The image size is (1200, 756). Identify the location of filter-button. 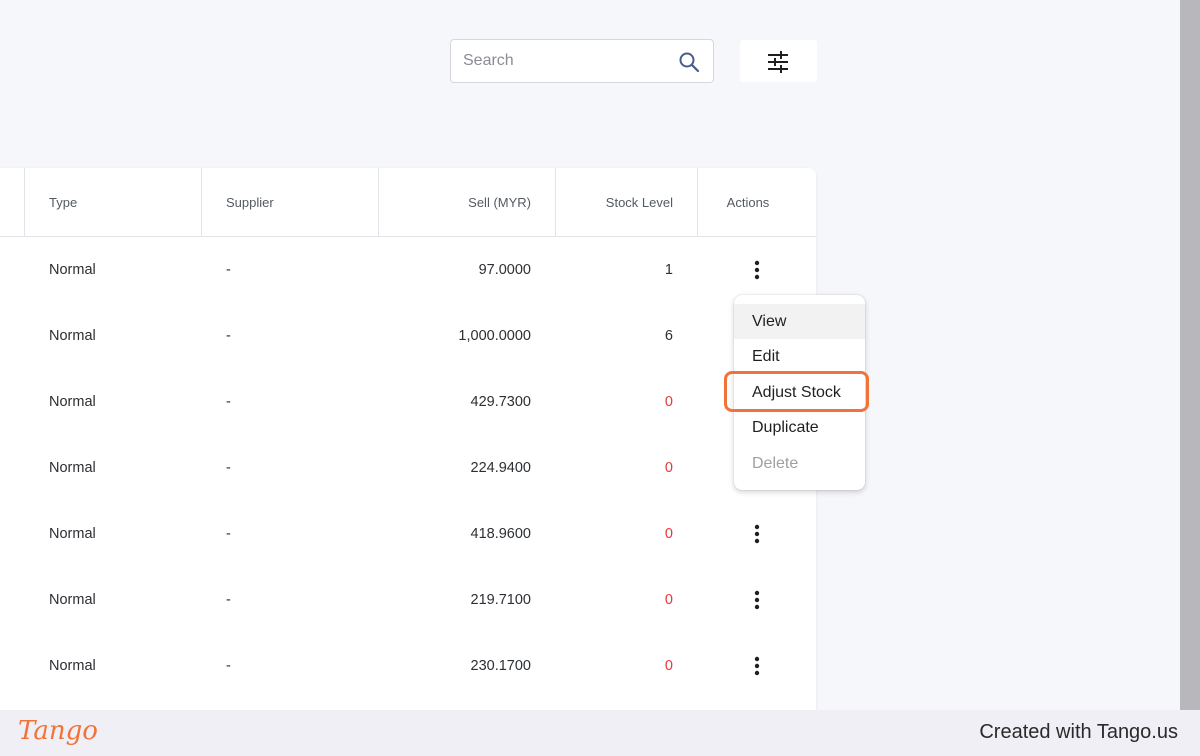
(778, 61).